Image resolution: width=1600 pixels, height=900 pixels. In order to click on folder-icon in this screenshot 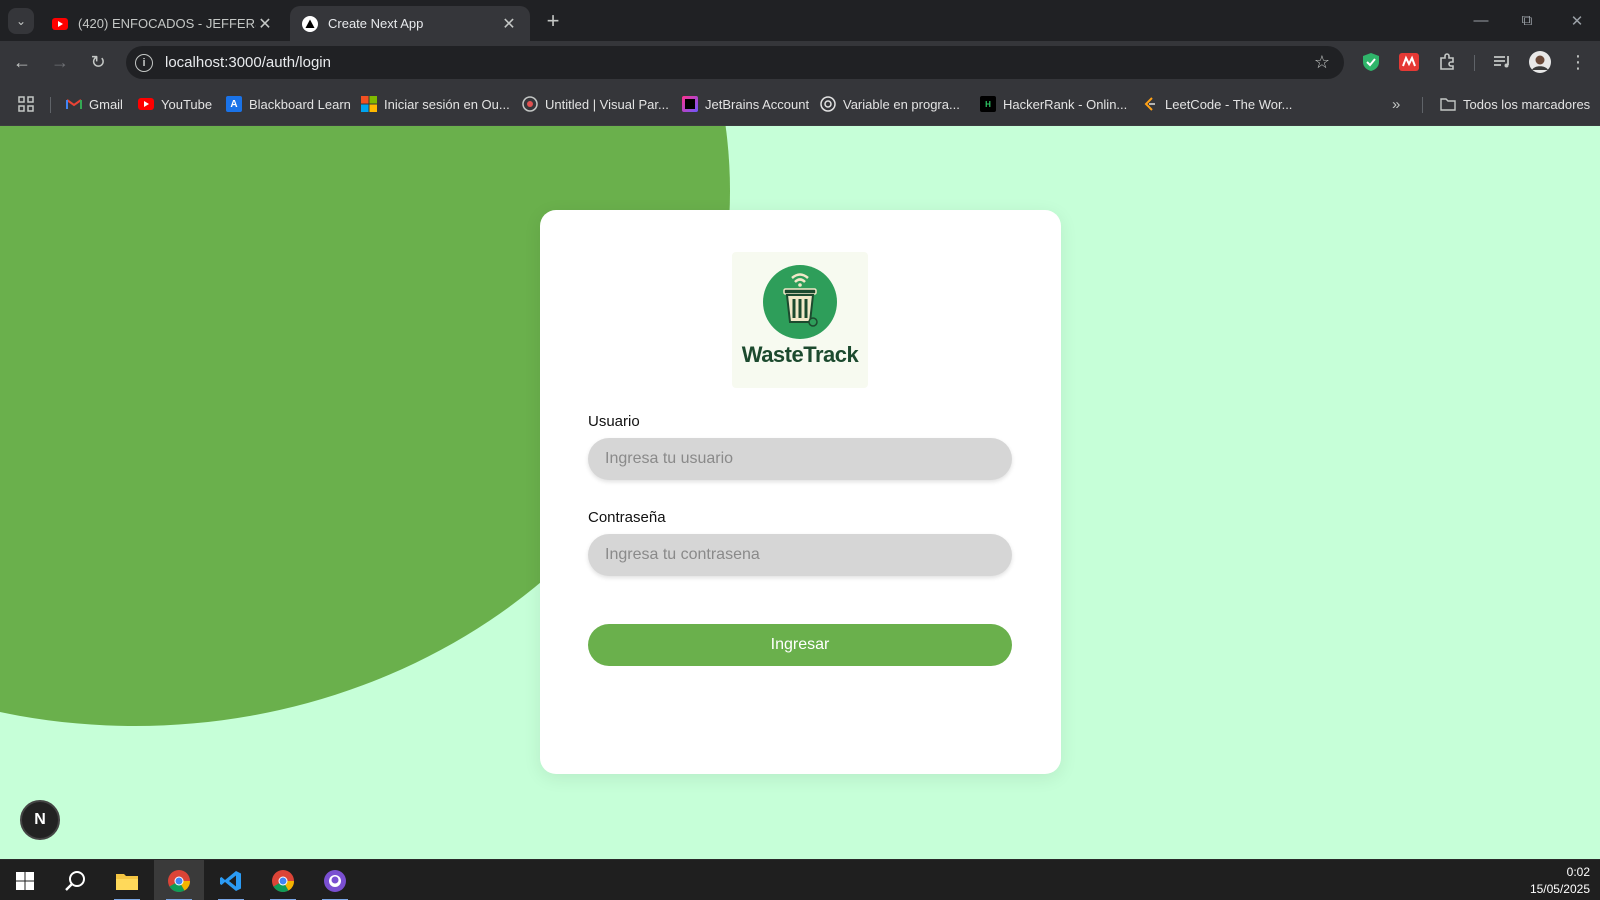, I will do `click(1448, 104)`.